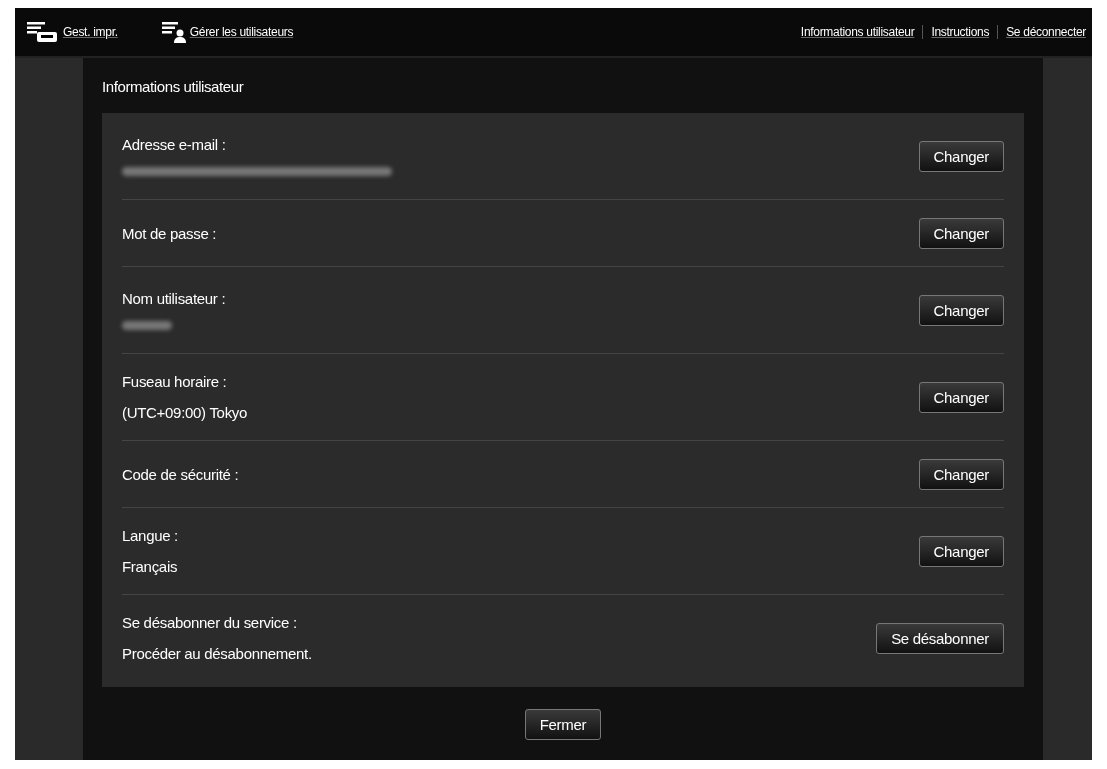 The height and width of the screenshot is (769, 1107). I want to click on field-label: Langue :, so click(150, 535).